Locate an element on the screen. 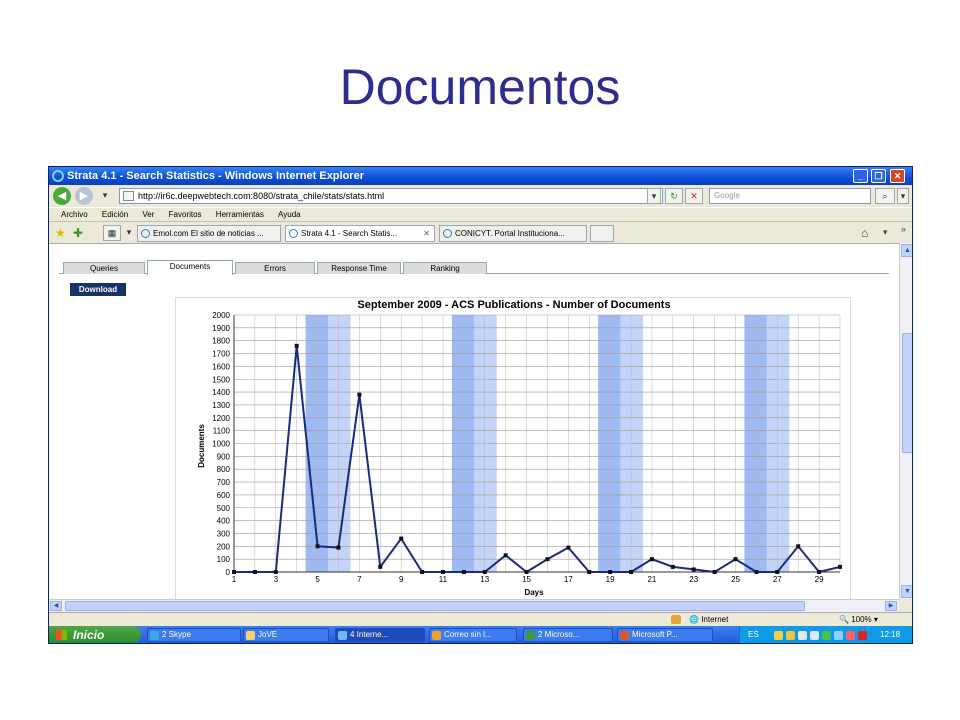 This screenshot has width=960, height=720. menu-edicion: Edición is located at coordinates (115, 214).